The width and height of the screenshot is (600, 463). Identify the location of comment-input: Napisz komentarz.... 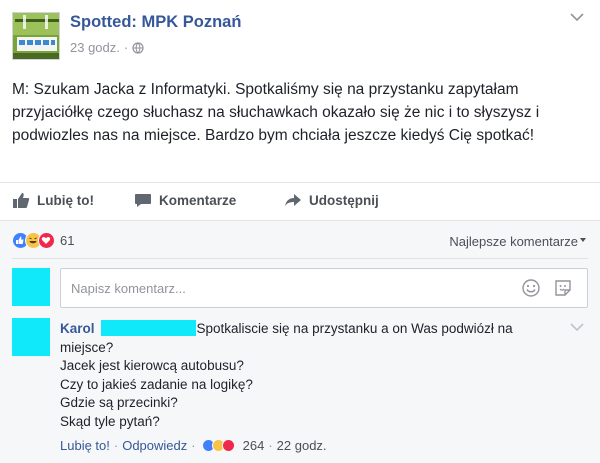
(324, 288).